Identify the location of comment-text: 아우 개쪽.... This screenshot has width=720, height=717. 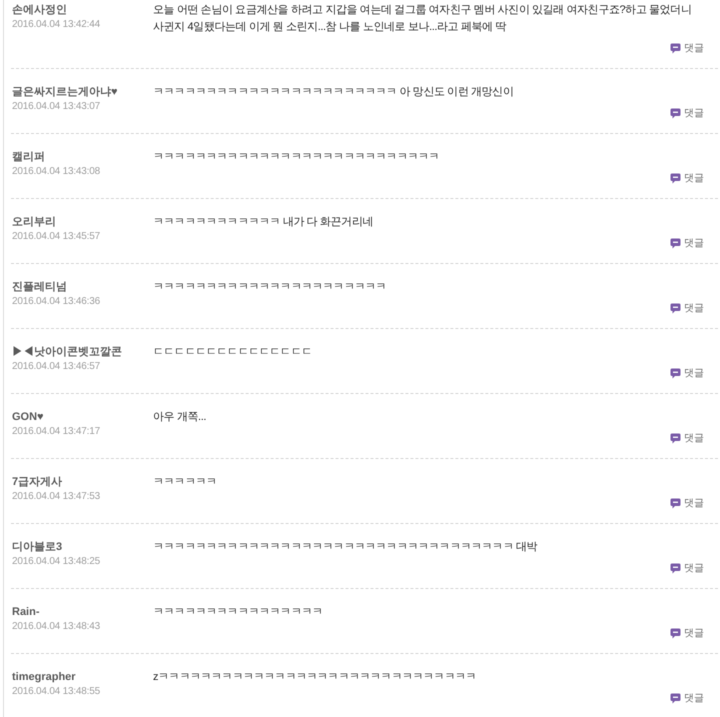
(180, 417).